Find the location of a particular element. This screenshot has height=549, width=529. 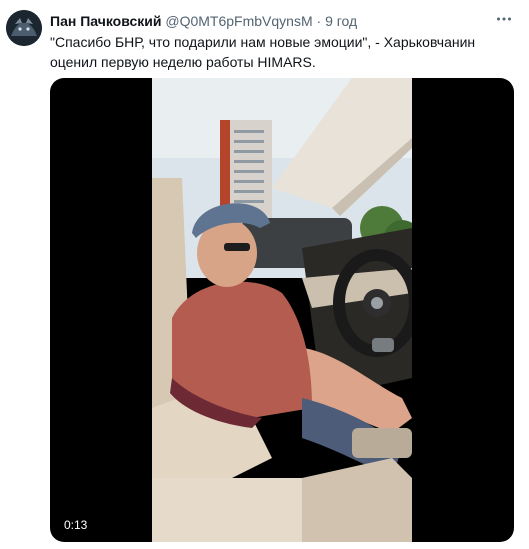

author-name: Пан Пачковский is located at coordinates (105, 21).